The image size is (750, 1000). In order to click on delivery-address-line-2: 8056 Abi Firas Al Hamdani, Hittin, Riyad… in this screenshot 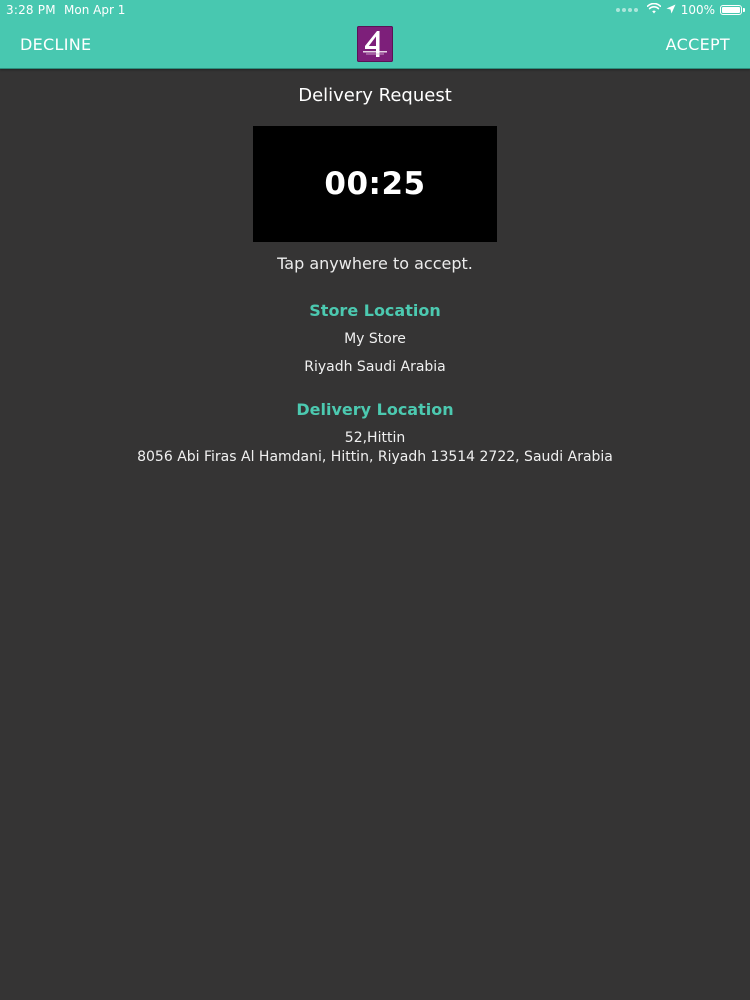, I will do `click(375, 457)`.